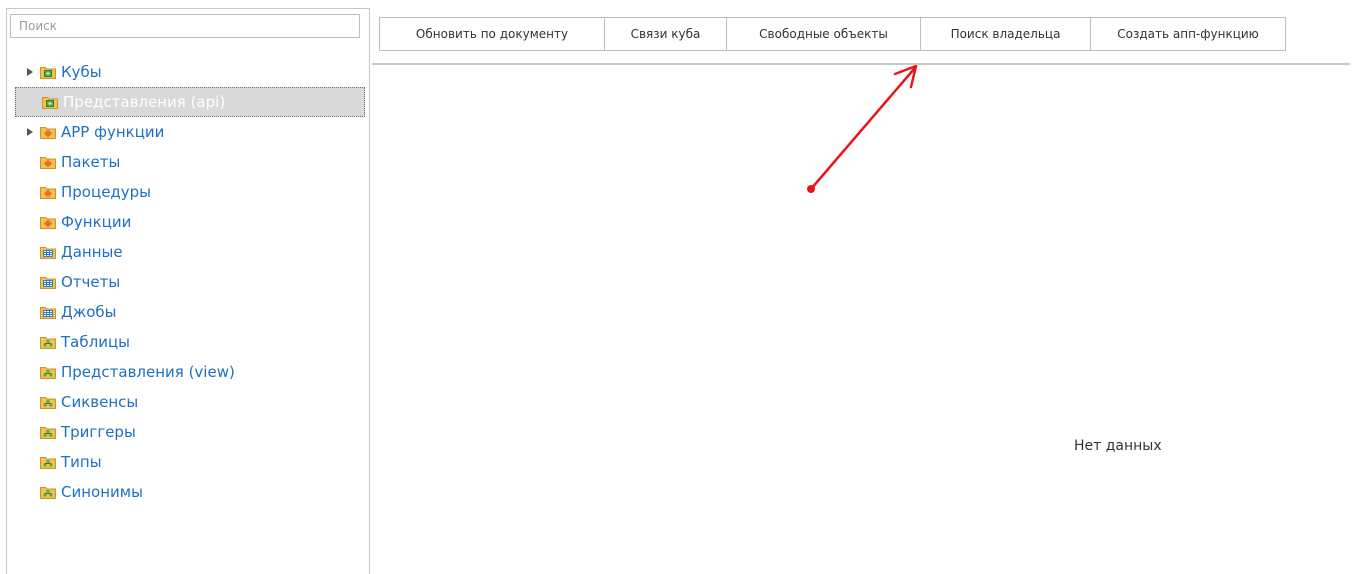 This screenshot has height=574, width=1353. Describe the element at coordinates (81, 72) in the screenshot. I see `tree-item-label: Кубы` at that location.